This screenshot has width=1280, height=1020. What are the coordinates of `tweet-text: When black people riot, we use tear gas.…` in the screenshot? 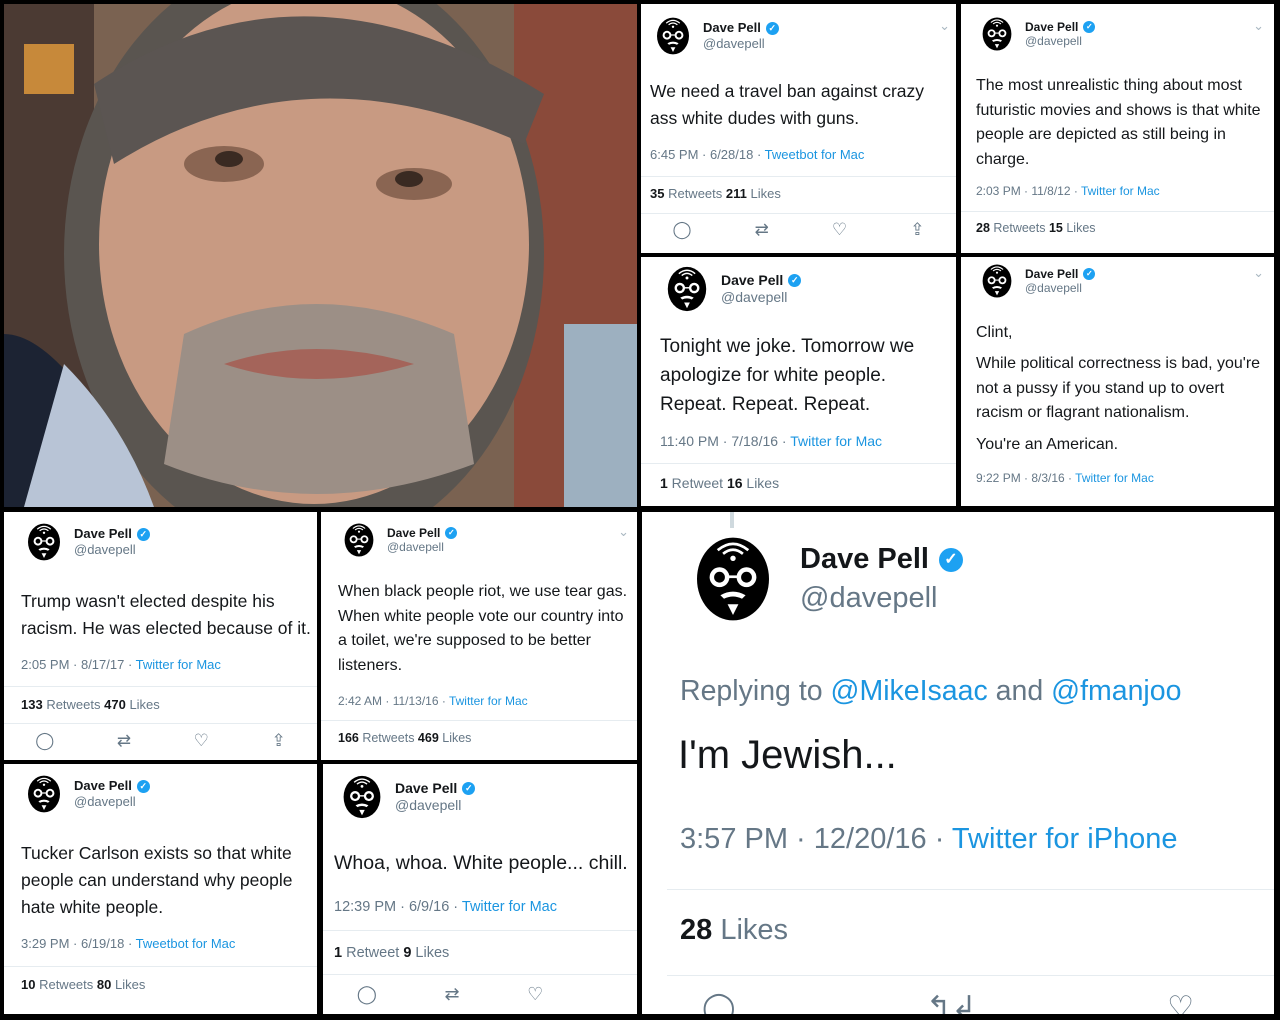 It's located at (483, 628).